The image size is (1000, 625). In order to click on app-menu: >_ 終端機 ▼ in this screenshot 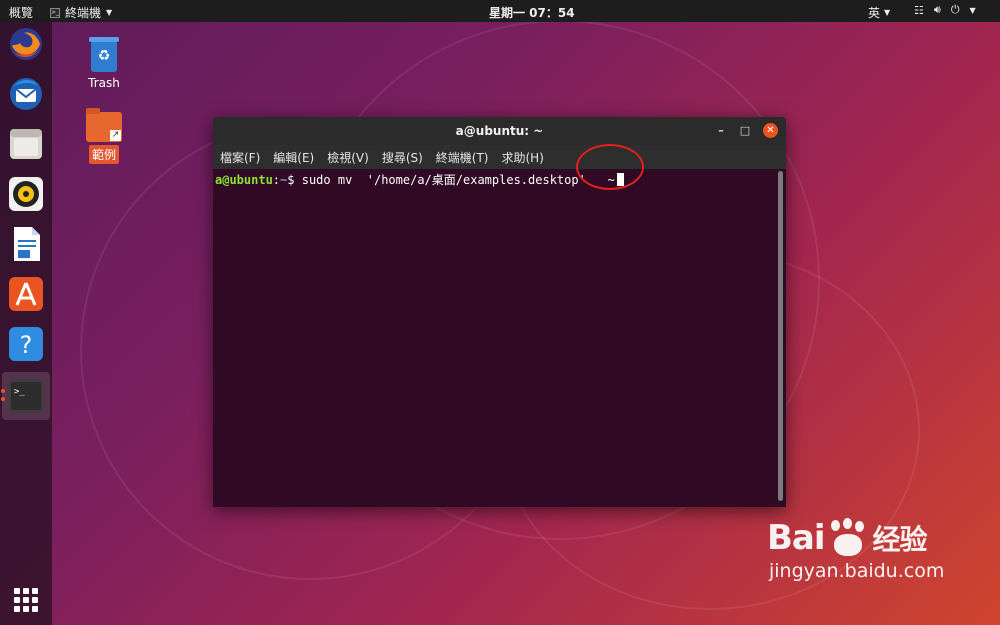, I will do `click(81, 12)`.